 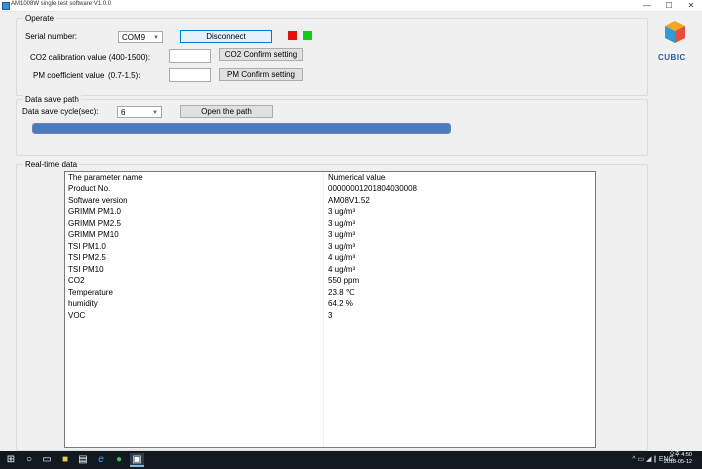 I want to click on row-value: 23.8 ℃, so click(x=341, y=292).